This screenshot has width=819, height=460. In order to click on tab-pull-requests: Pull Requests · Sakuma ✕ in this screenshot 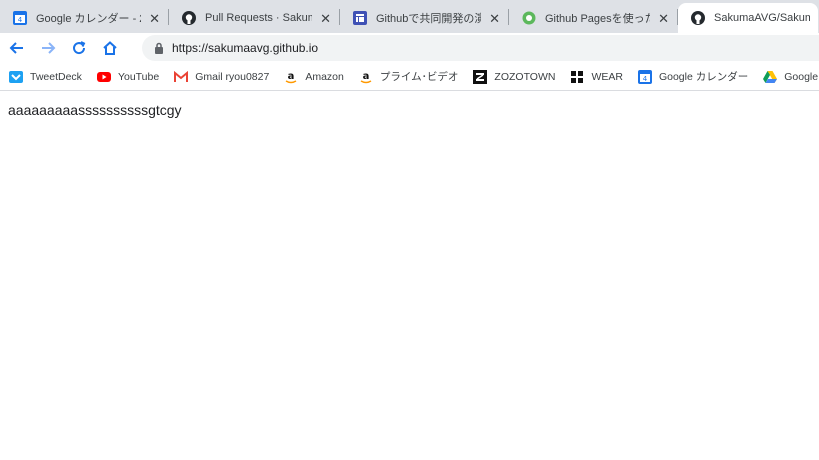, I will do `click(254, 18)`.